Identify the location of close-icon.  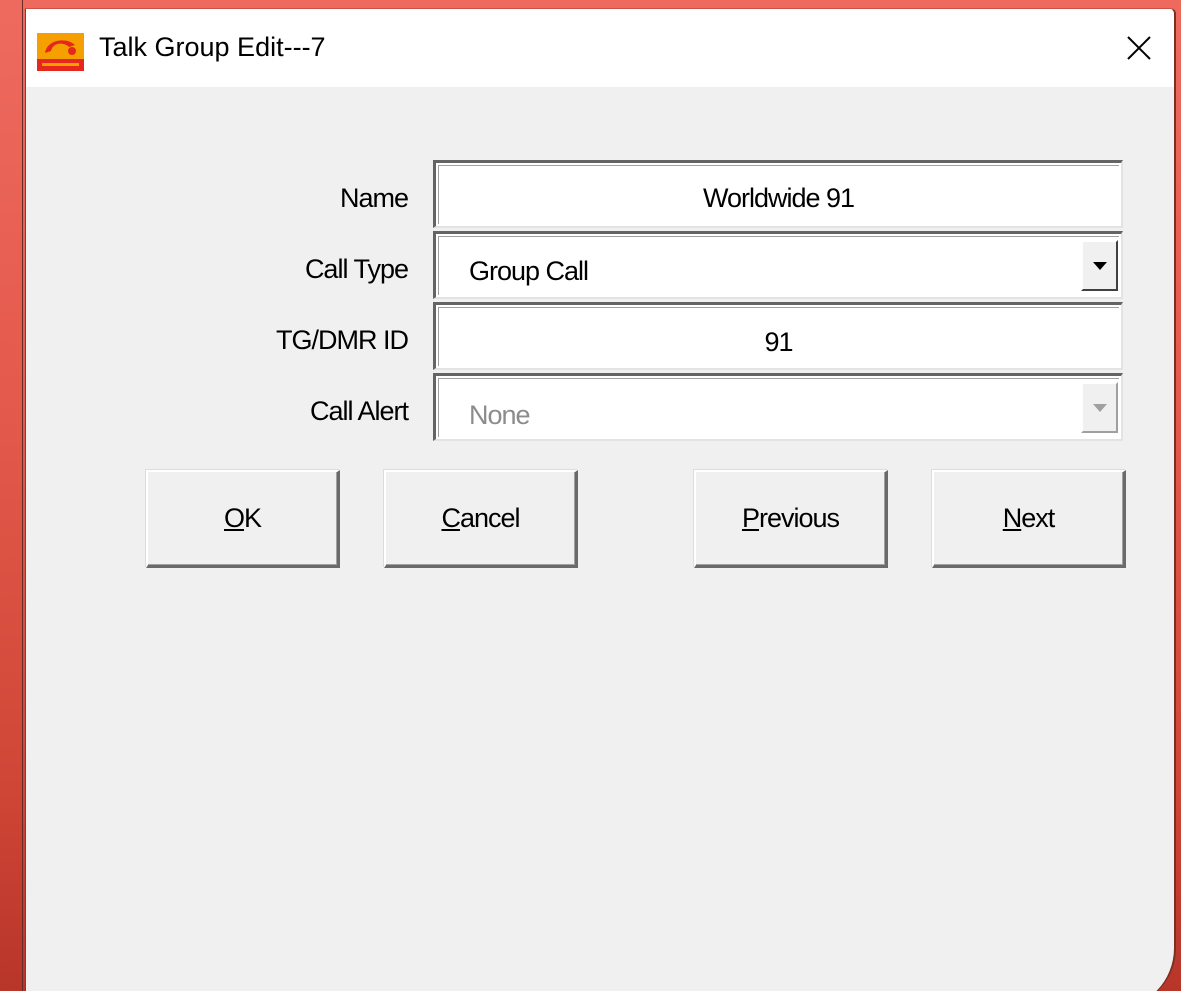
(1139, 48).